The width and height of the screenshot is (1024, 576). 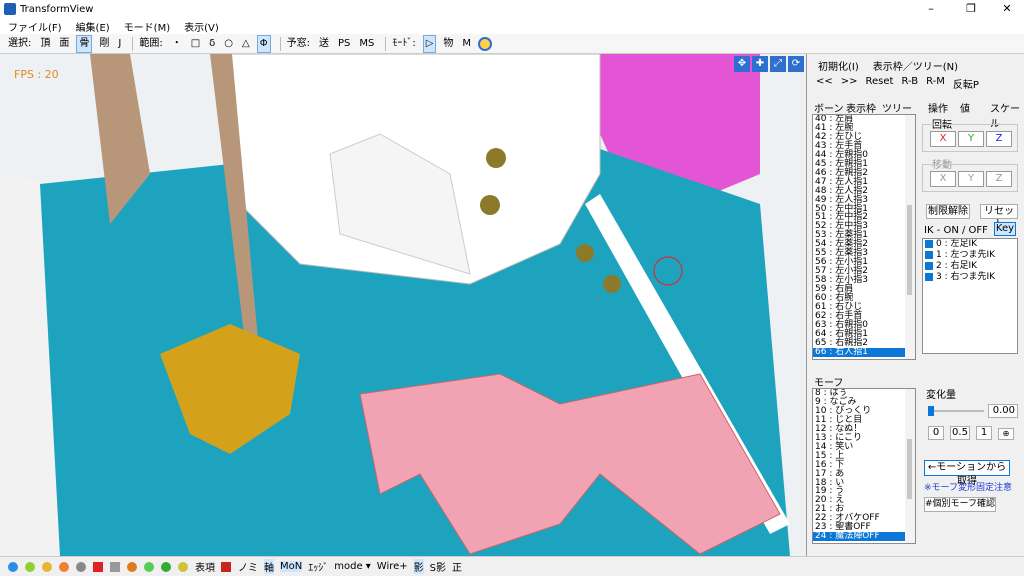 I want to click on ik-list-item: 0 : 左足IK, so click(x=970, y=244).